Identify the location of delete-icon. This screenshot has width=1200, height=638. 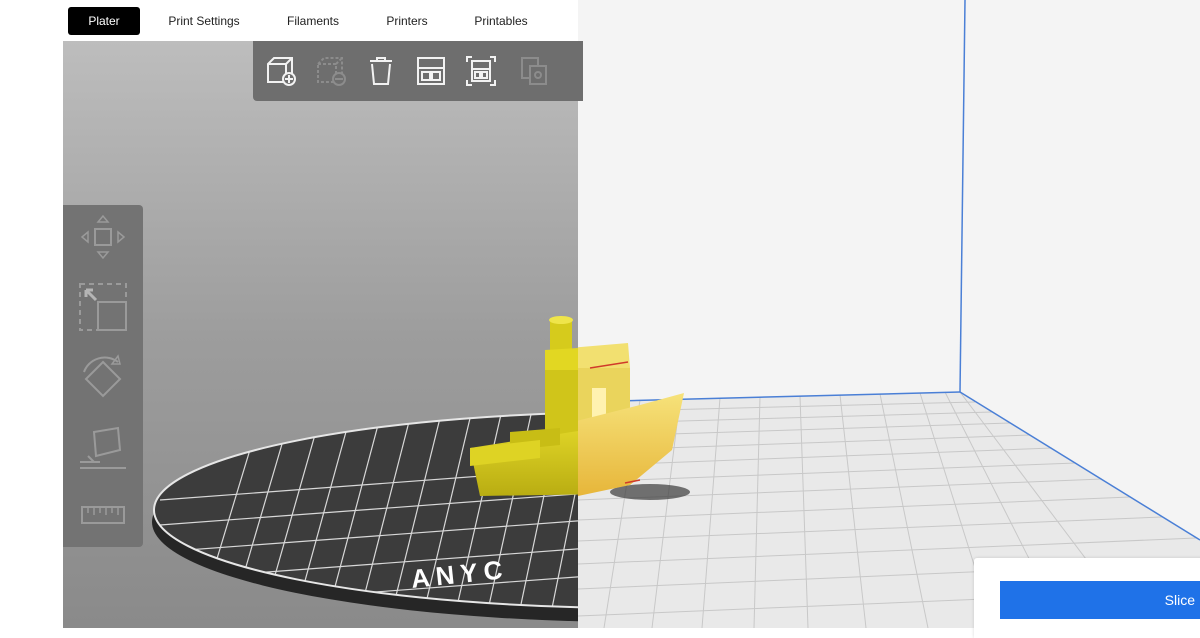
(381, 71).